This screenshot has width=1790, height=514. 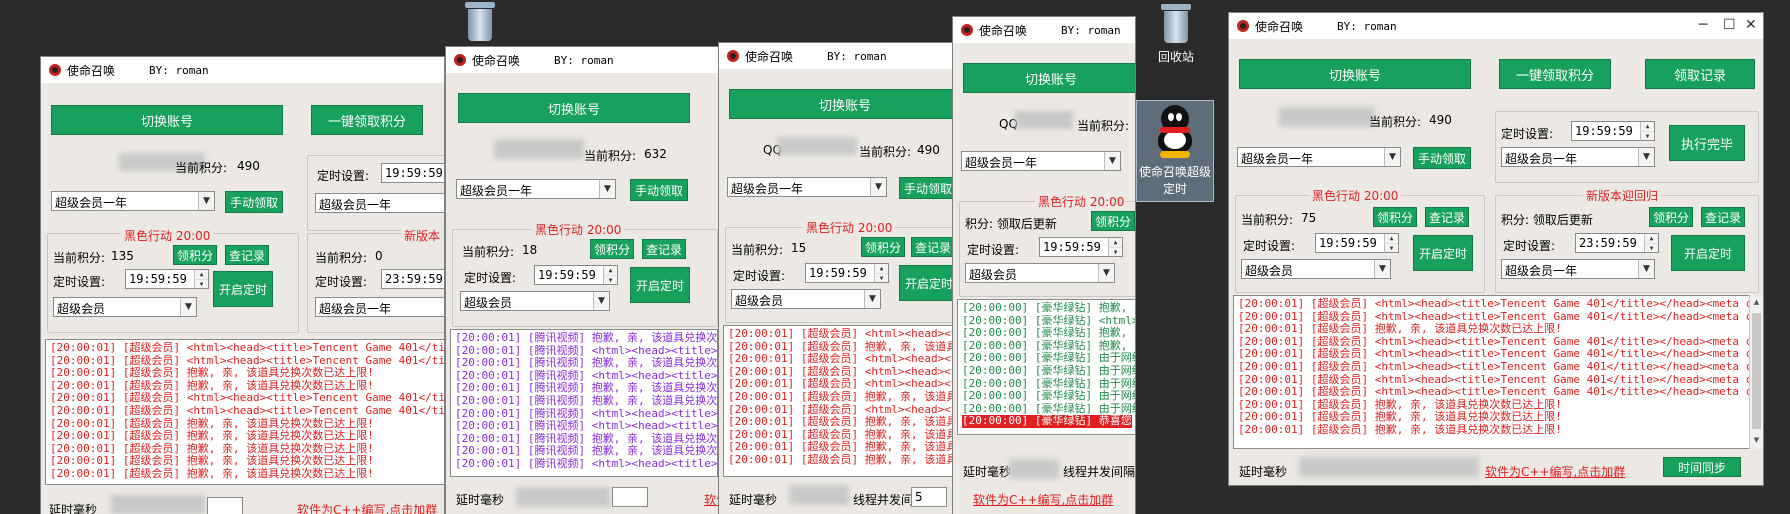 I want to click on timer-time-input: 19:59:59, so click(x=412, y=173).